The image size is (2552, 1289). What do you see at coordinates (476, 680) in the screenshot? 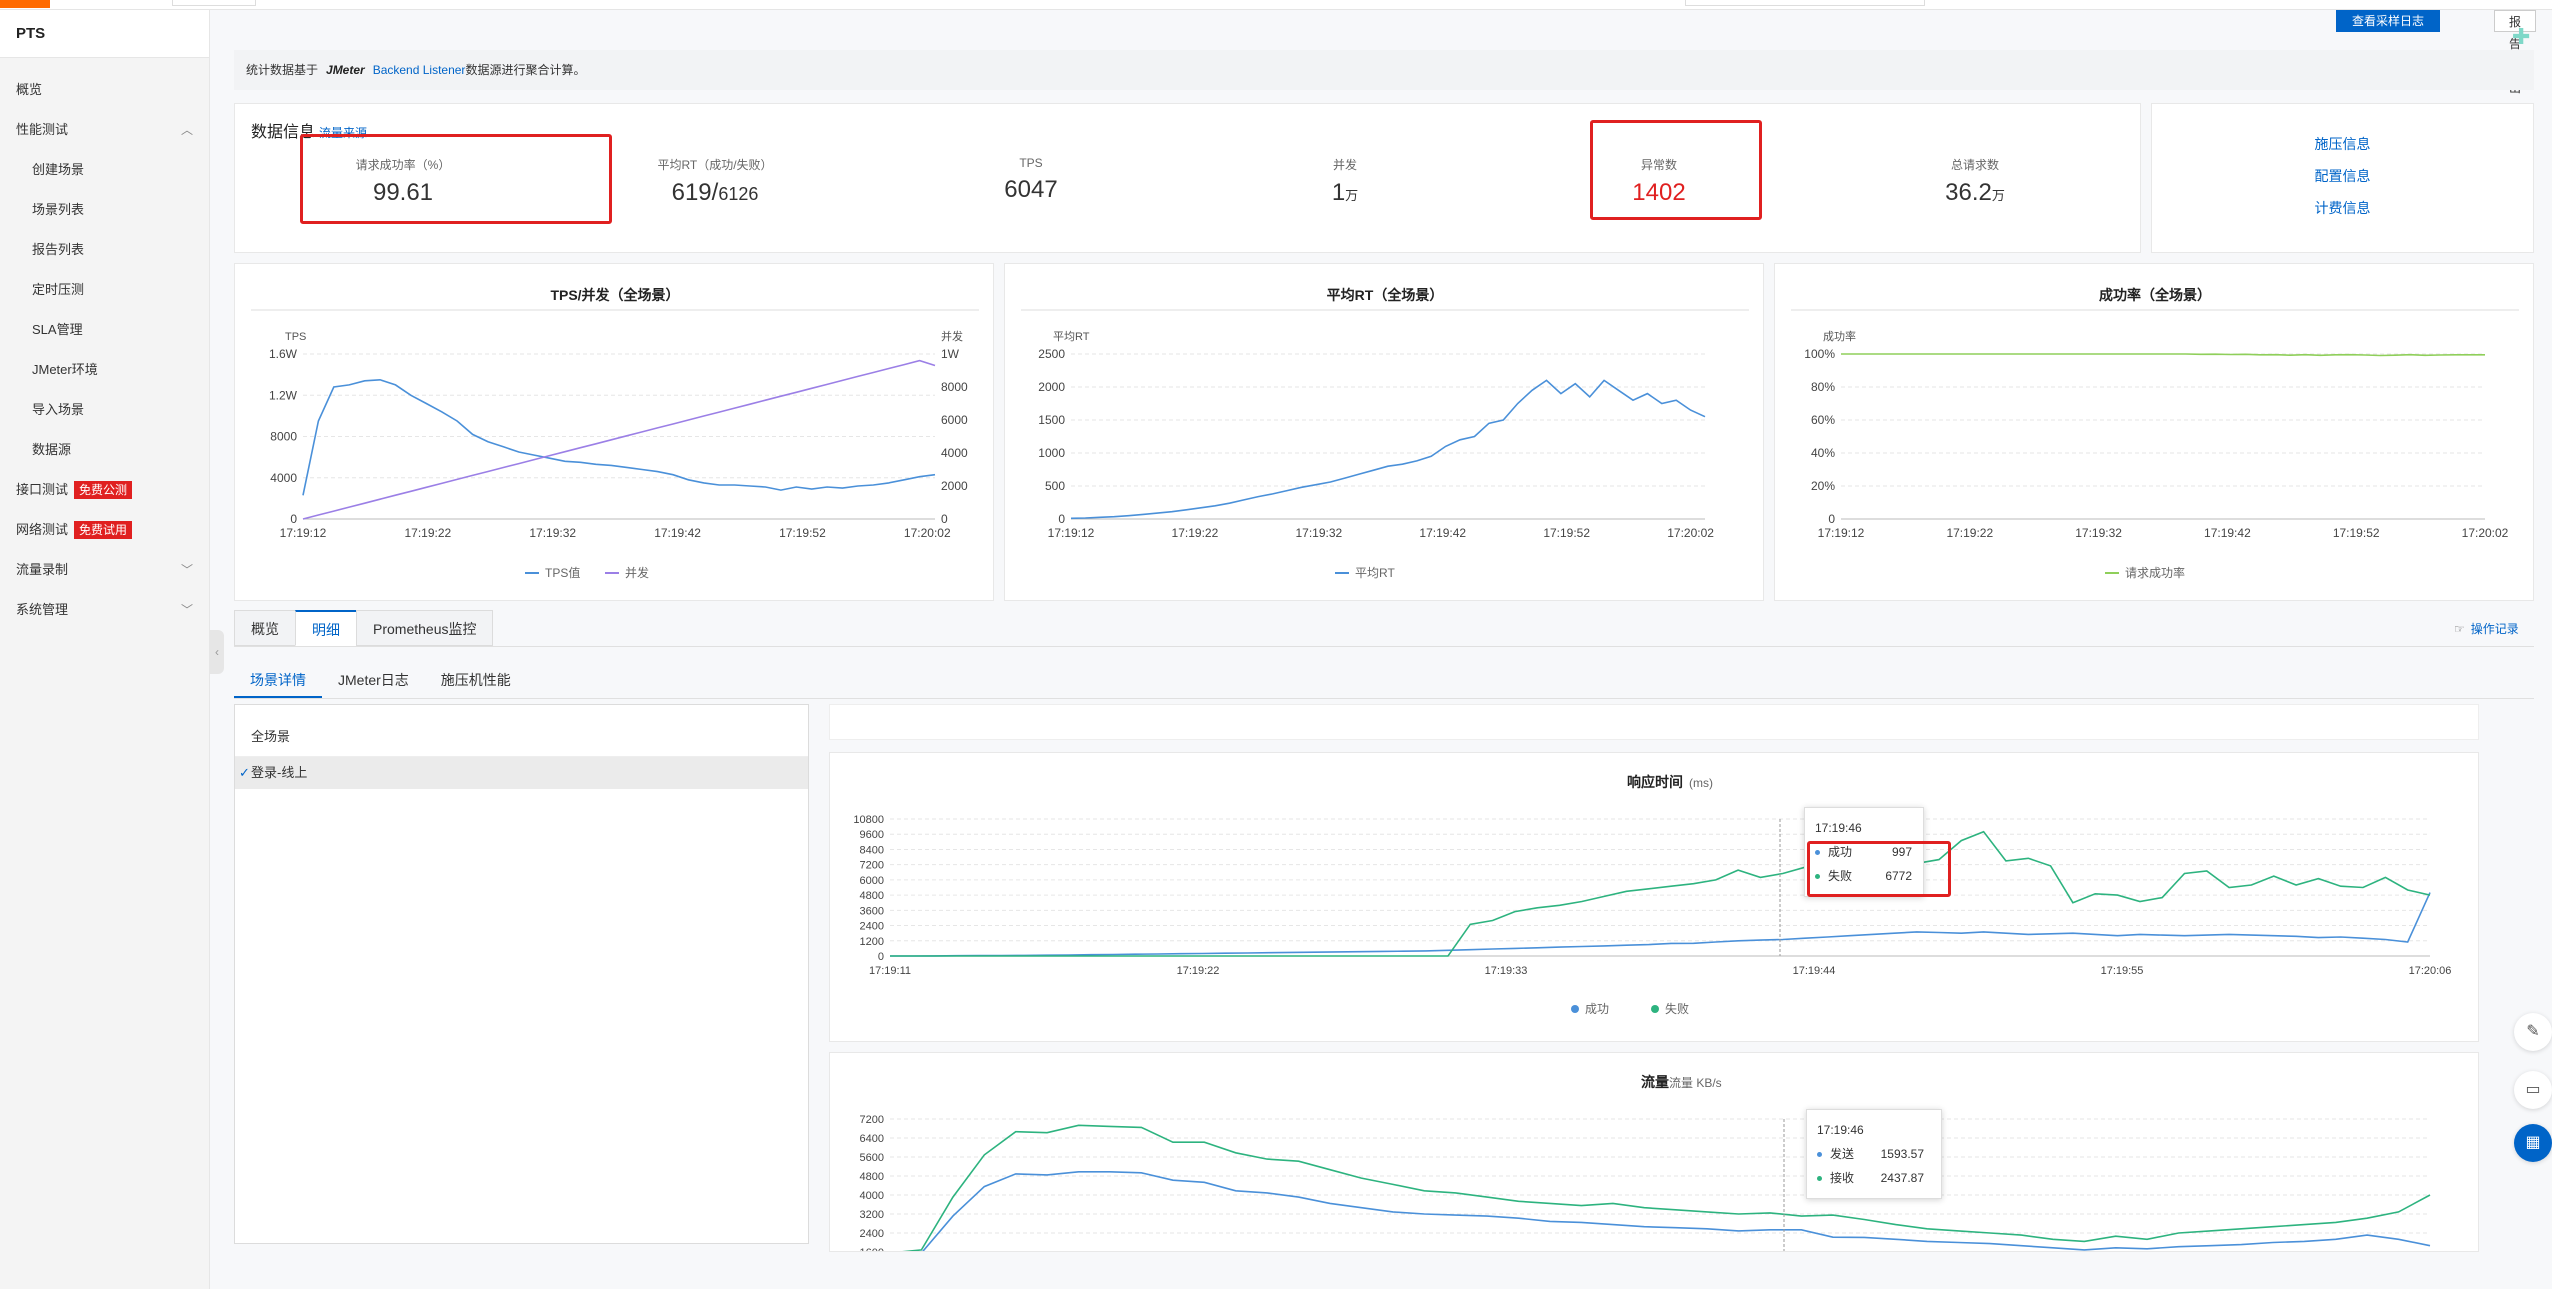
I see `subtab-pressure-machine: 施压机性能` at bounding box center [476, 680].